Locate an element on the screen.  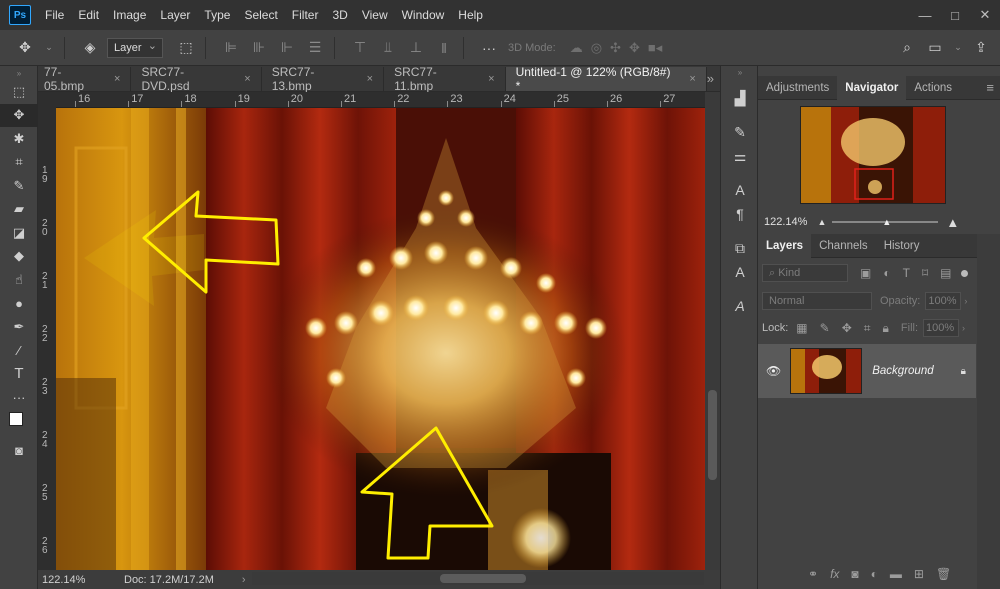
align-left-icon: ⊫ is located at coordinates (231, 48).